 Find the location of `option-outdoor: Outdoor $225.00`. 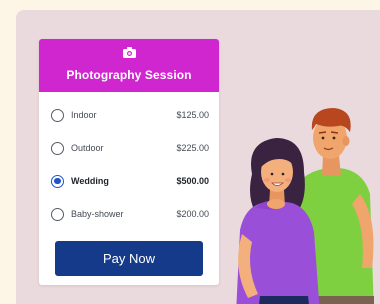

option-outdoor: Outdoor $225.00 is located at coordinates (130, 148).